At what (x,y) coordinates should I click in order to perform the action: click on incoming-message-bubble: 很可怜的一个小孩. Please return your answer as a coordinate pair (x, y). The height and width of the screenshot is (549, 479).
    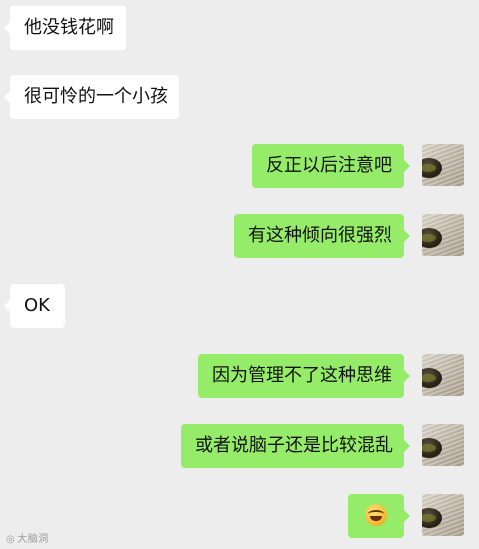
    Looking at the image, I should click on (91, 97).